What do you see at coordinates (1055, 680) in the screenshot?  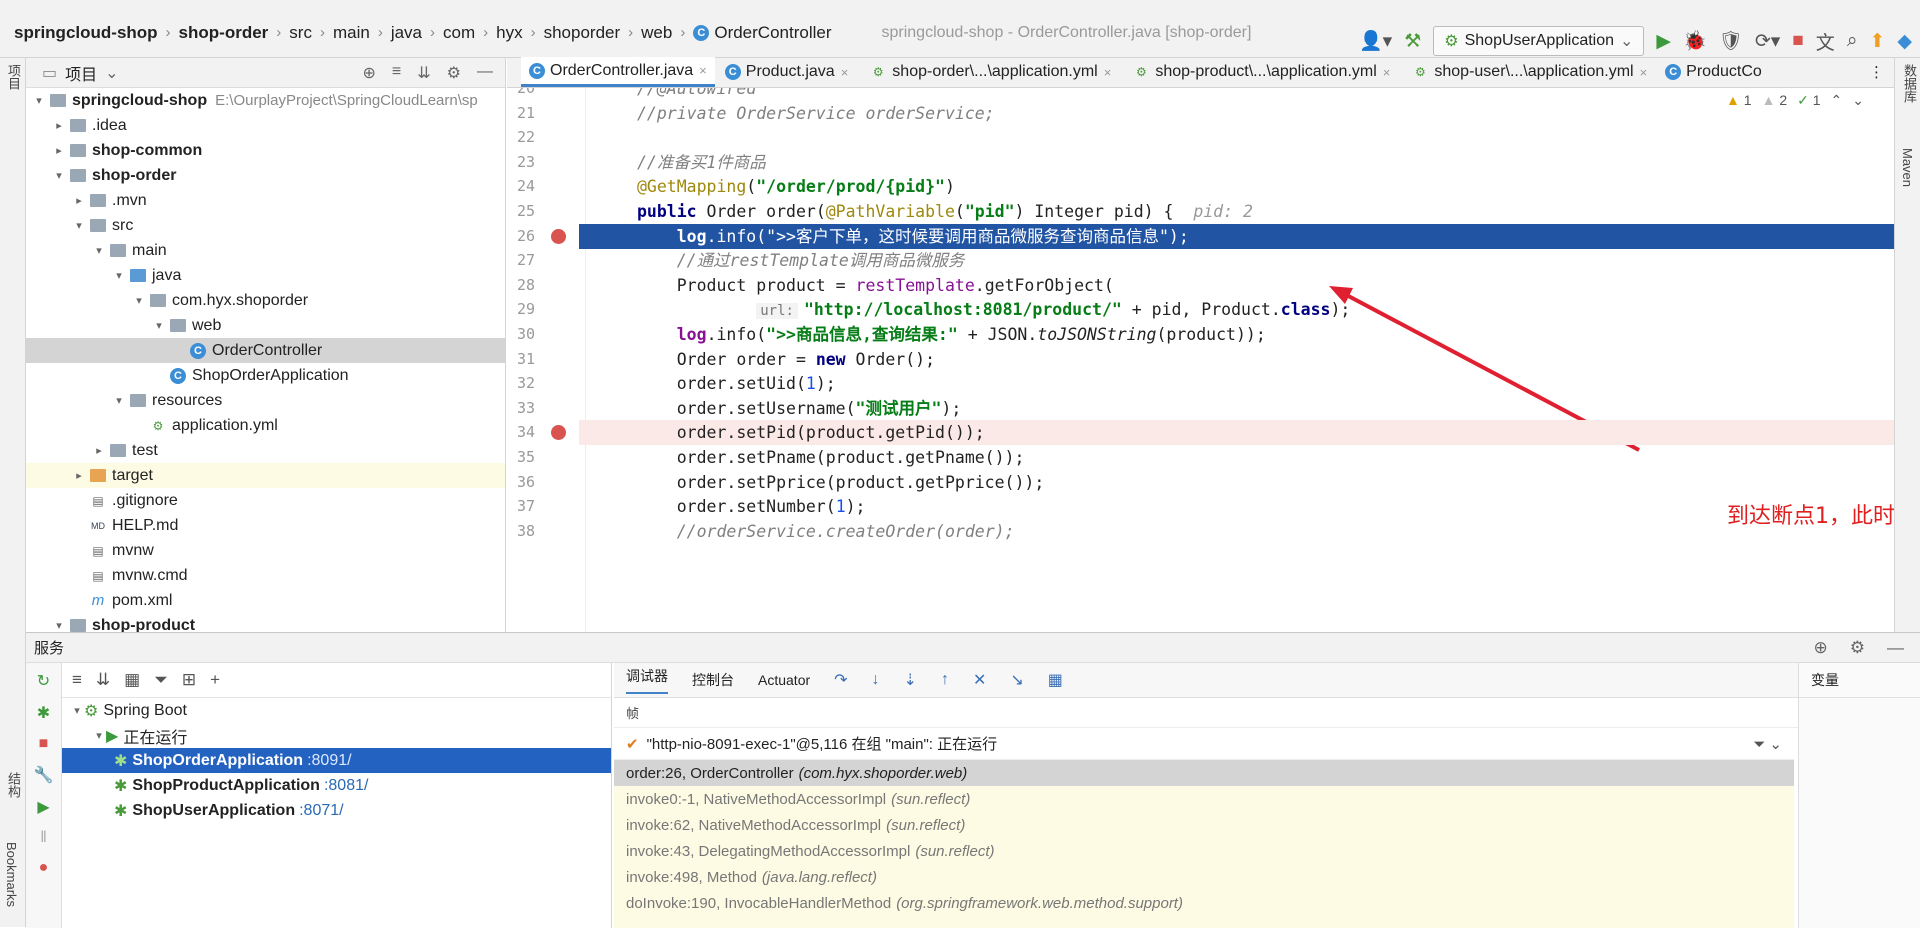 I see `evaluate-icon: ▦` at bounding box center [1055, 680].